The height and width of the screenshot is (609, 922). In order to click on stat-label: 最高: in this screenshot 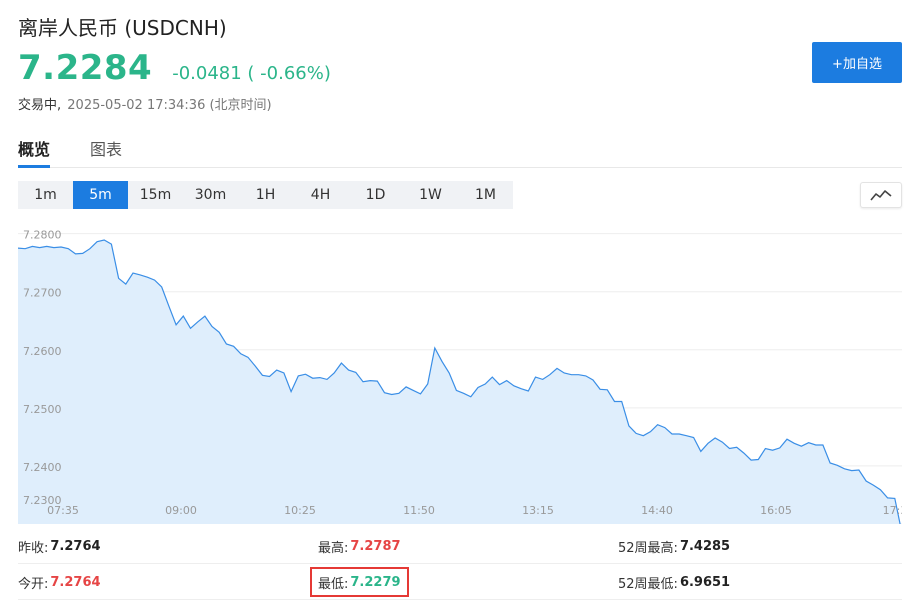, I will do `click(333, 548)`.